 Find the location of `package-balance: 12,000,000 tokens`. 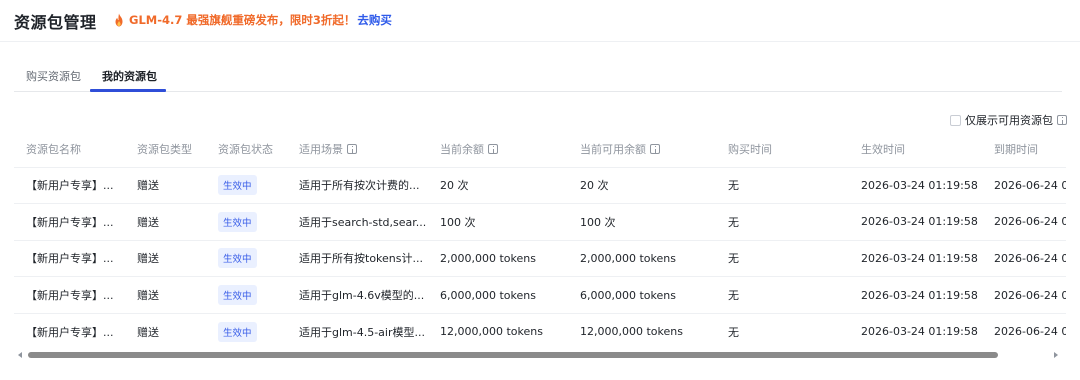

package-balance: 12,000,000 tokens is located at coordinates (498, 330).